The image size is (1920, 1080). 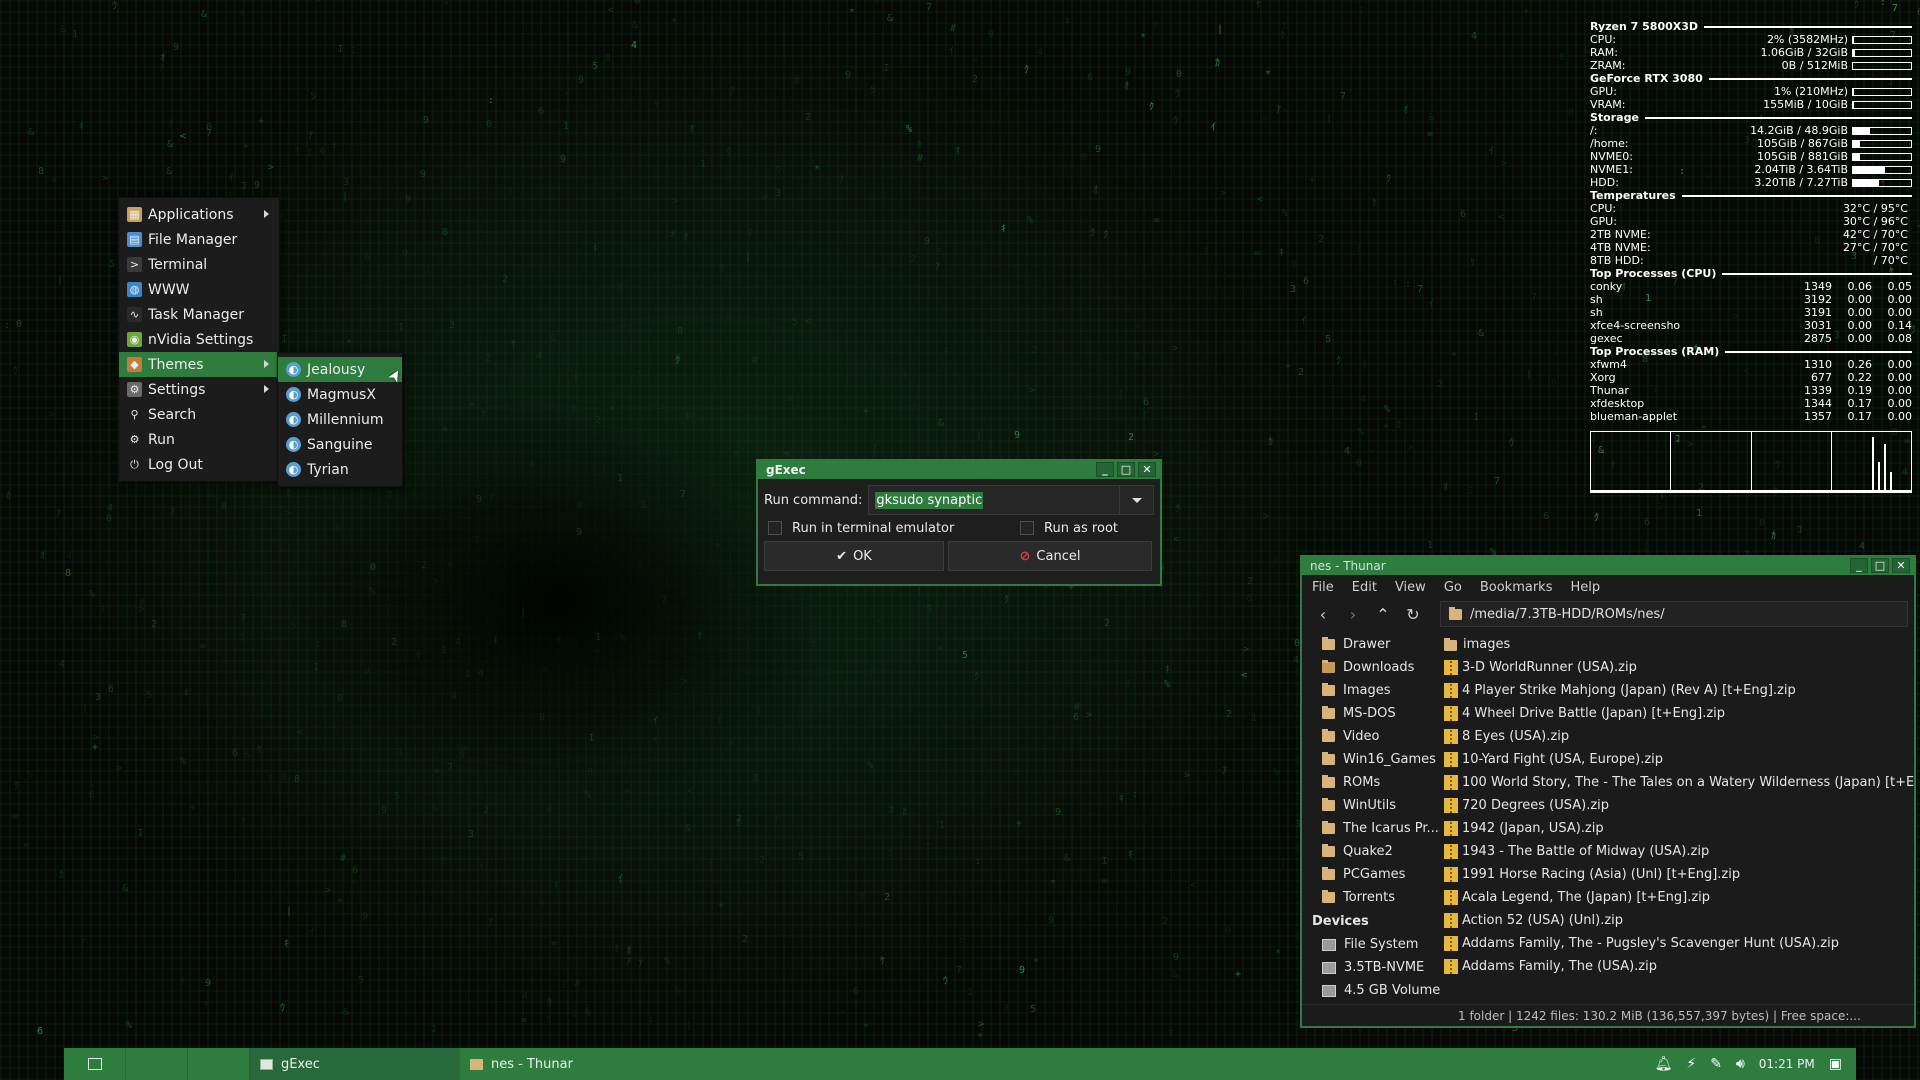 What do you see at coordinates (199, 464) in the screenshot?
I see `menu-item-log-out: ⏻ Log Out` at bounding box center [199, 464].